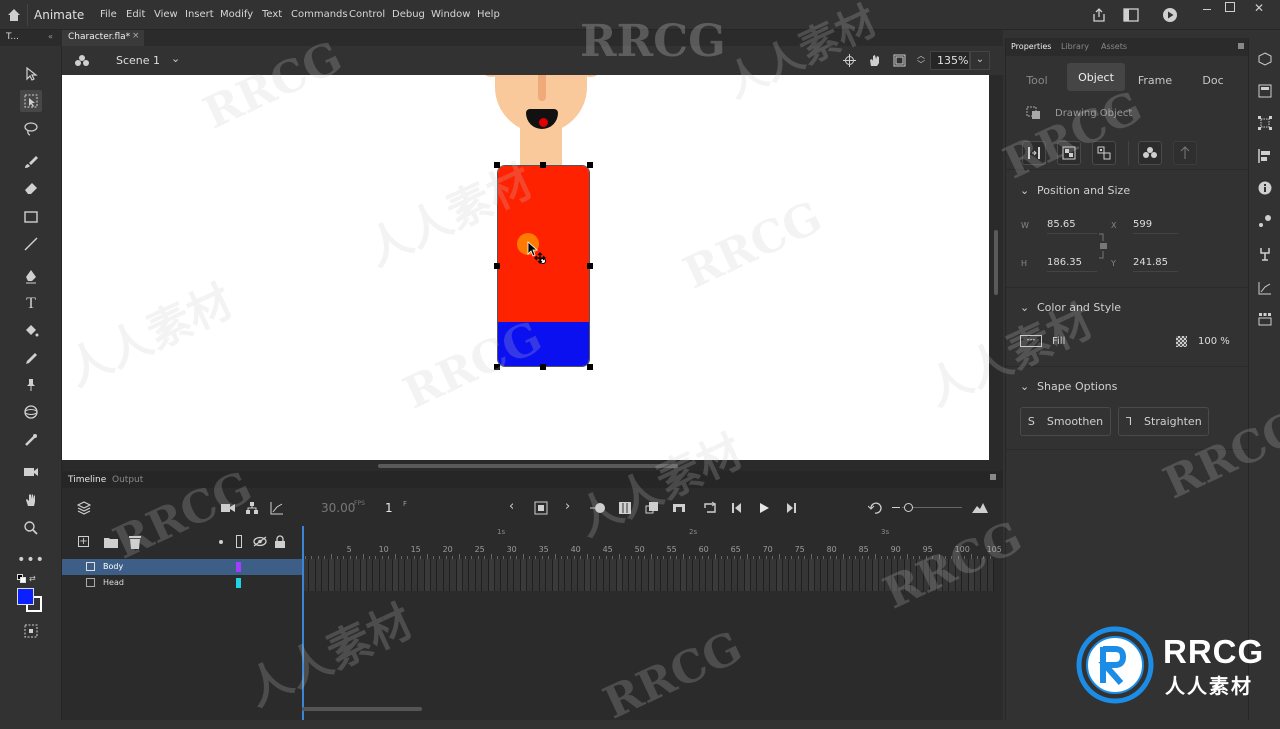  What do you see at coordinates (980, 508) in the screenshot?
I see `zoom-in-mountains-icon` at bounding box center [980, 508].